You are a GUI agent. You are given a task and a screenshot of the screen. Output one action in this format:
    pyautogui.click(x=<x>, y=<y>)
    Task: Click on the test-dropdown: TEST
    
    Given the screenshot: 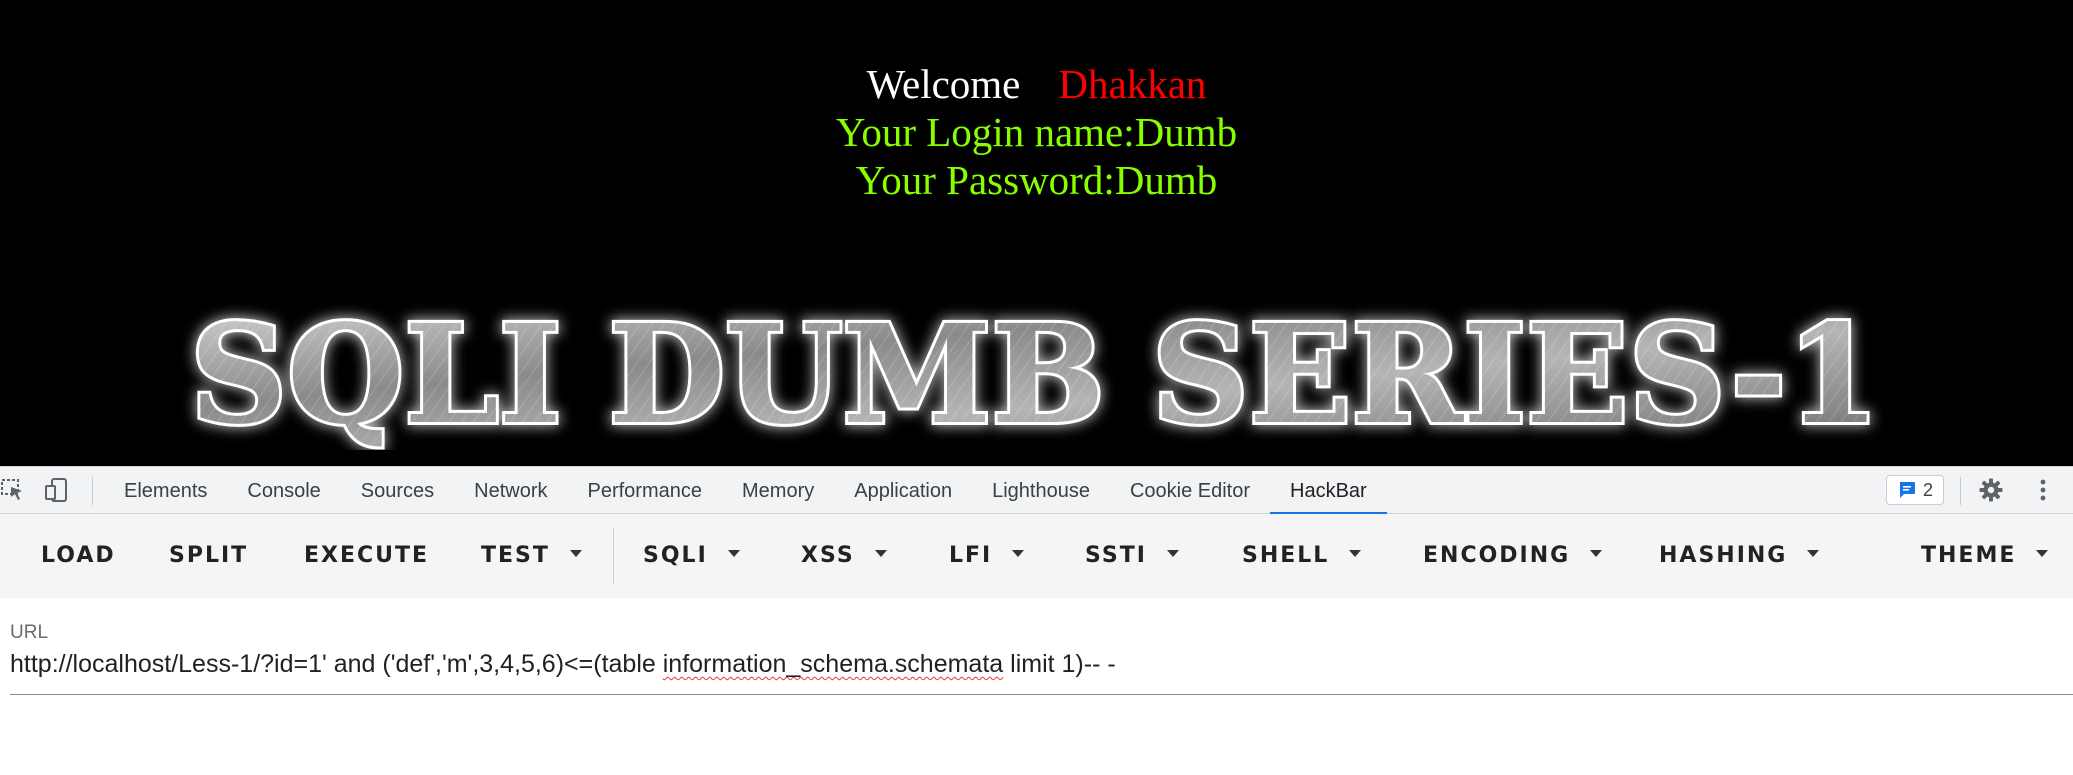 What is the action you would take?
    pyautogui.click(x=531, y=556)
    